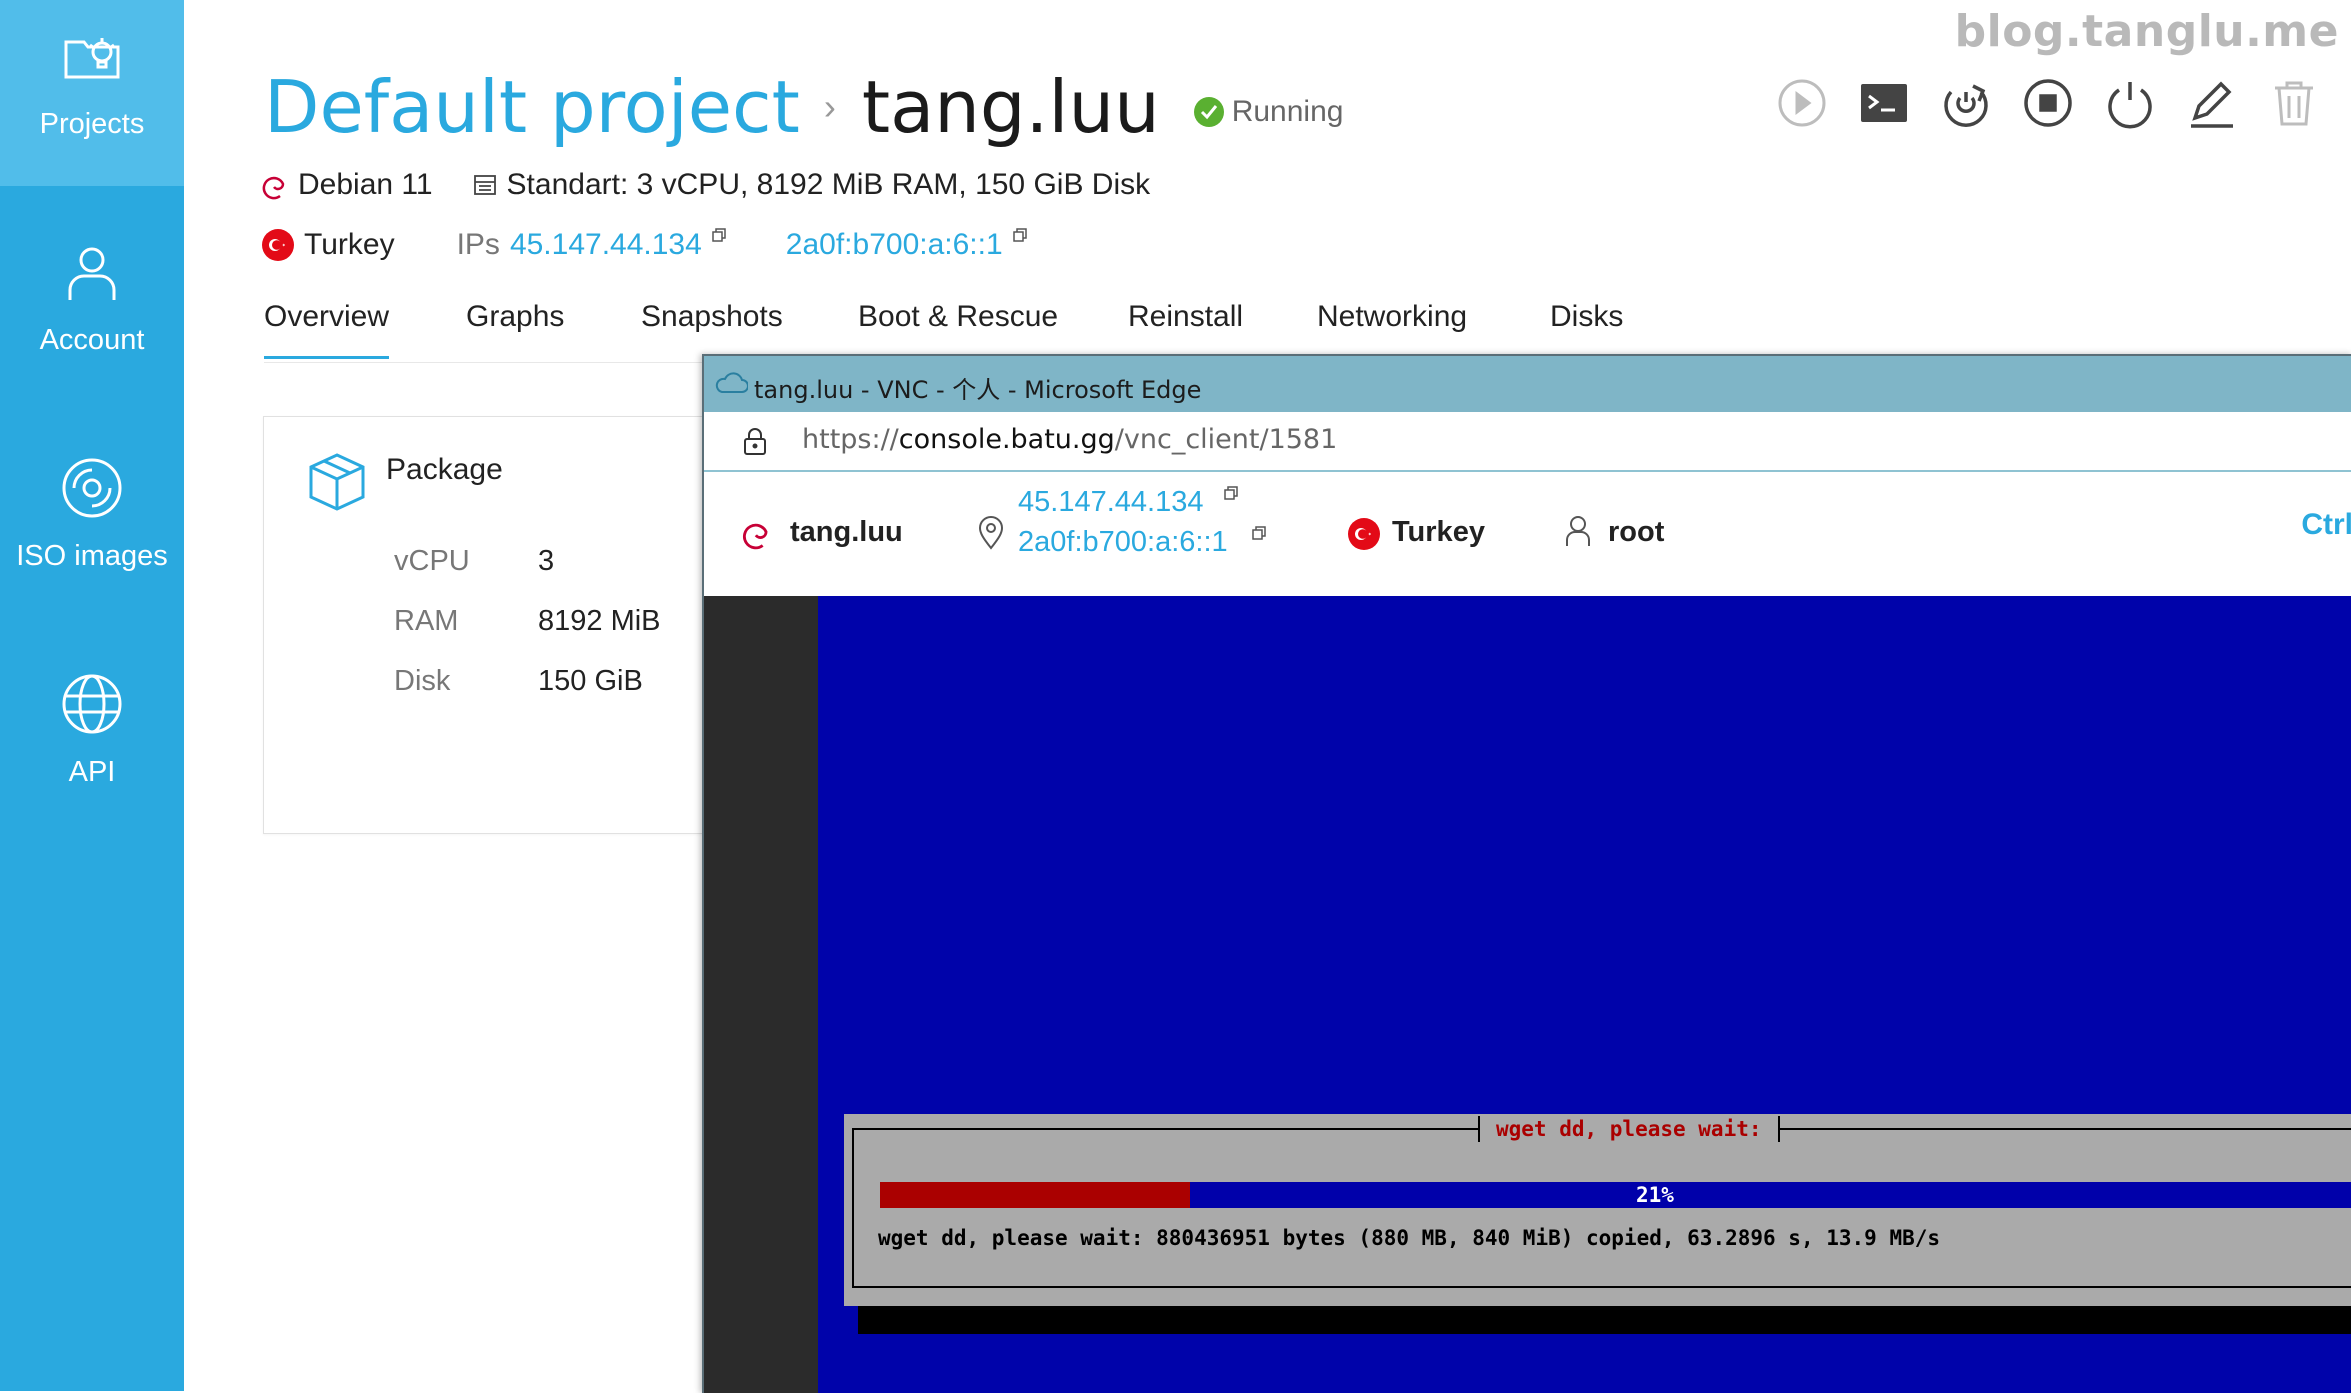 The image size is (2351, 1393). I want to click on sidebar-item-account: Account, so click(92, 309).